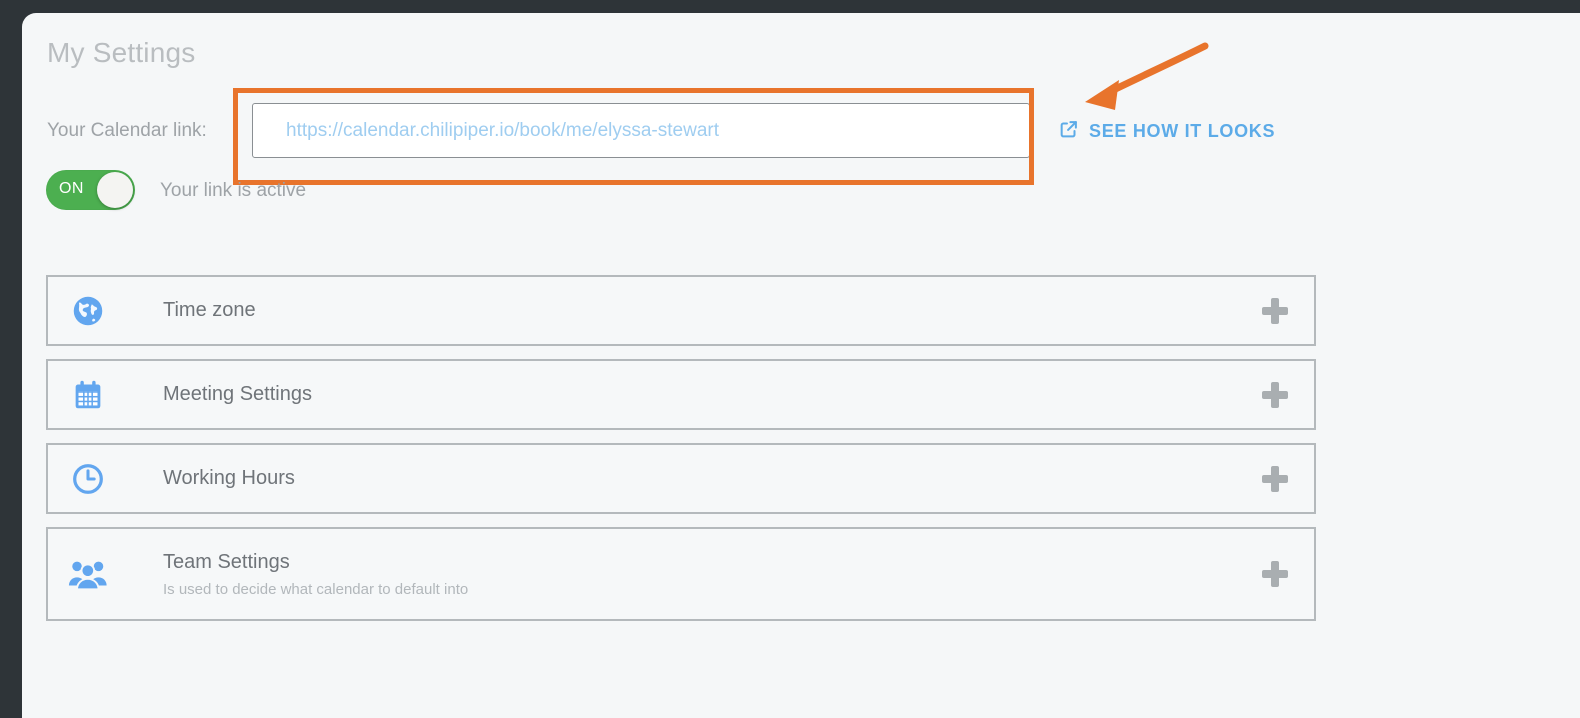  What do you see at coordinates (121, 52) in the screenshot?
I see `page-title: My Settings` at bounding box center [121, 52].